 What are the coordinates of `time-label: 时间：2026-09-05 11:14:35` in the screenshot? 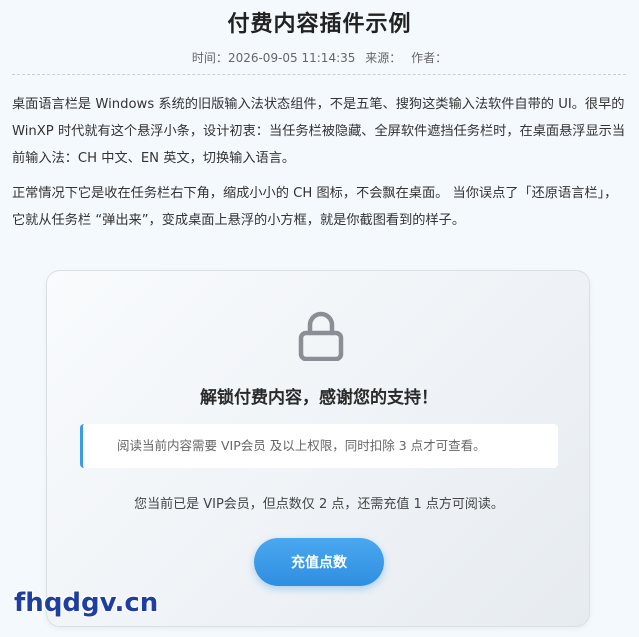 It's located at (273, 58).